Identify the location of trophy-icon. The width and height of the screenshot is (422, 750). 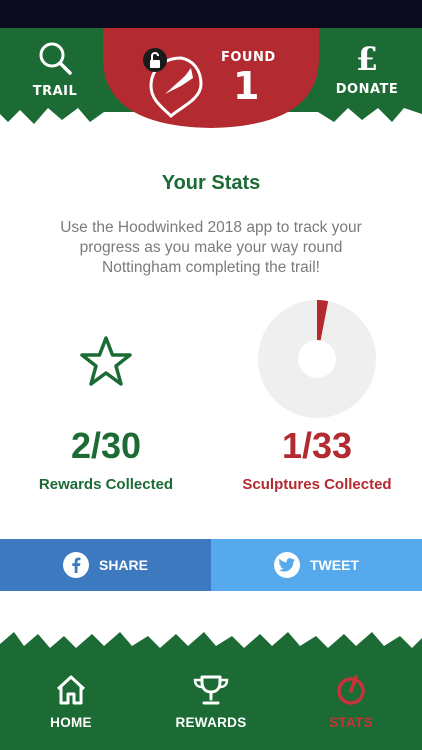
(211, 690).